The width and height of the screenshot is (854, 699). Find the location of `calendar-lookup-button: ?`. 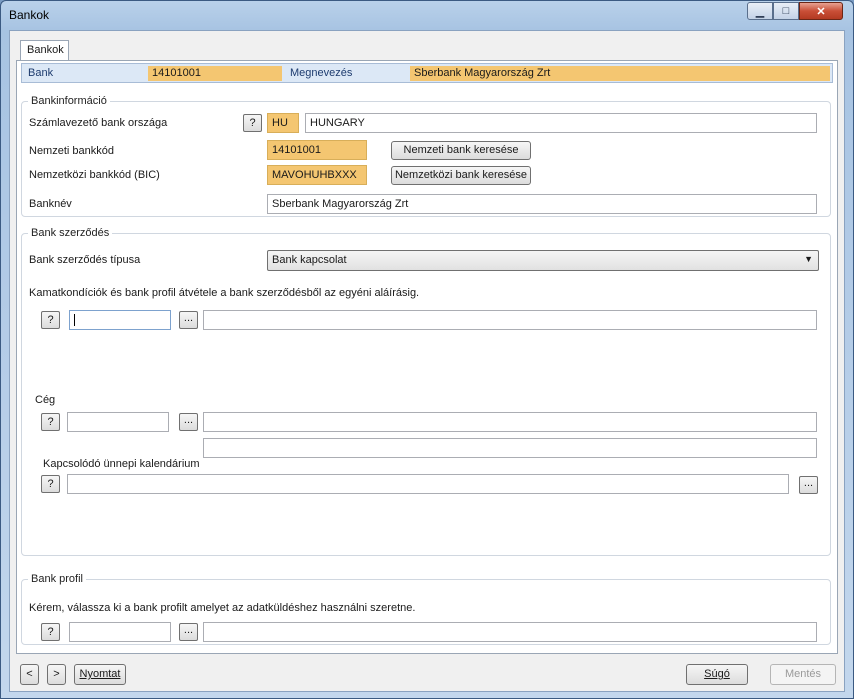

calendar-lookup-button: ? is located at coordinates (50, 484).